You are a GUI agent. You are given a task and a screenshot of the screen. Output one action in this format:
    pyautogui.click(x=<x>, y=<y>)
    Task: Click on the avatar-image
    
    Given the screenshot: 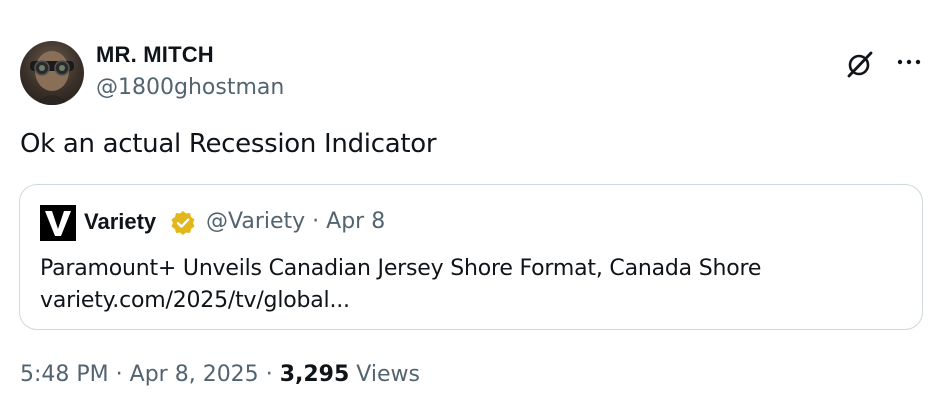 What is the action you would take?
    pyautogui.click(x=52, y=78)
    